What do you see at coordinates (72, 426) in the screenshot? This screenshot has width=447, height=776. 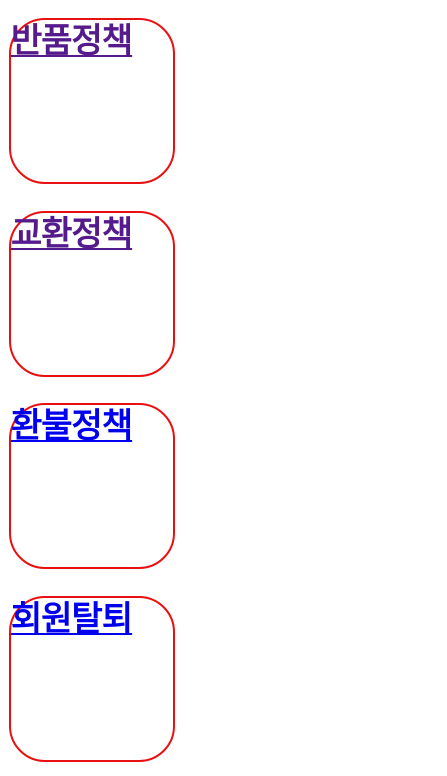 I see `refund-policy-link: 환불정책` at bounding box center [72, 426].